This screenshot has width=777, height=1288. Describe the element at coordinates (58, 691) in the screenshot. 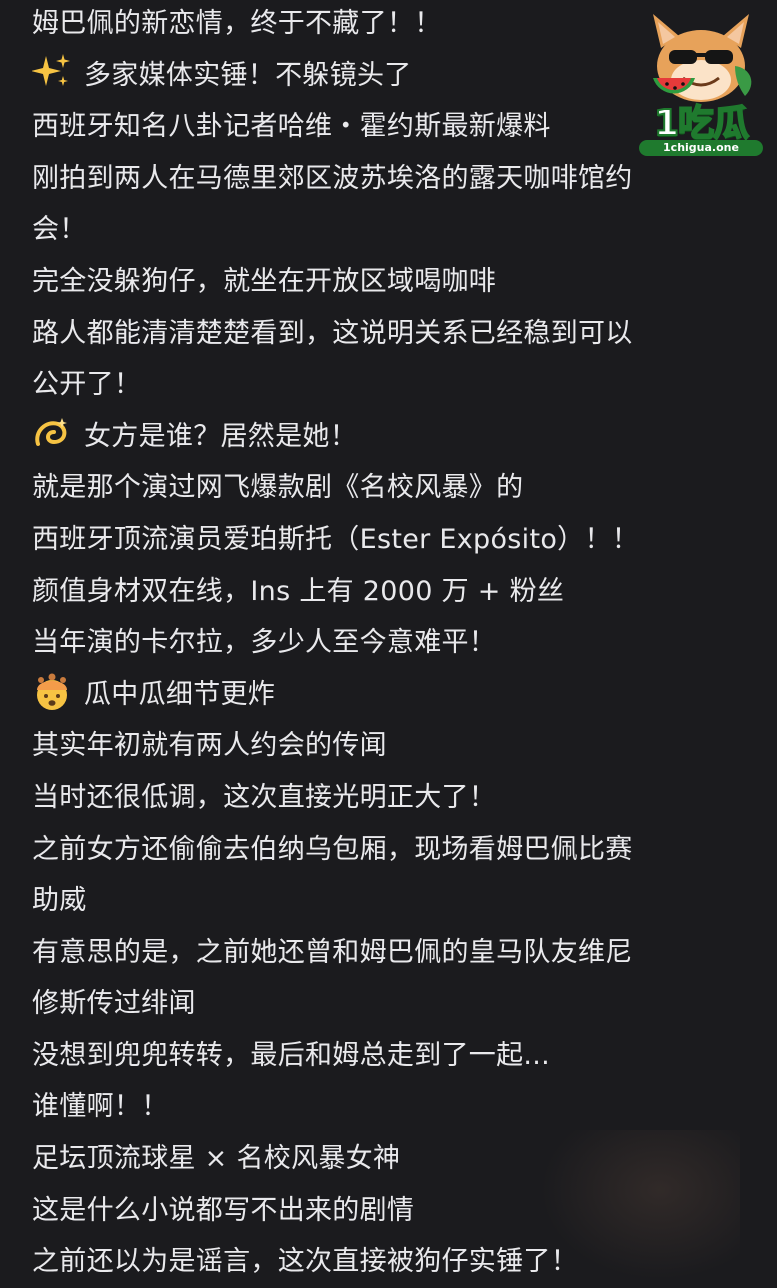

I see `mind-blown-icon` at that location.